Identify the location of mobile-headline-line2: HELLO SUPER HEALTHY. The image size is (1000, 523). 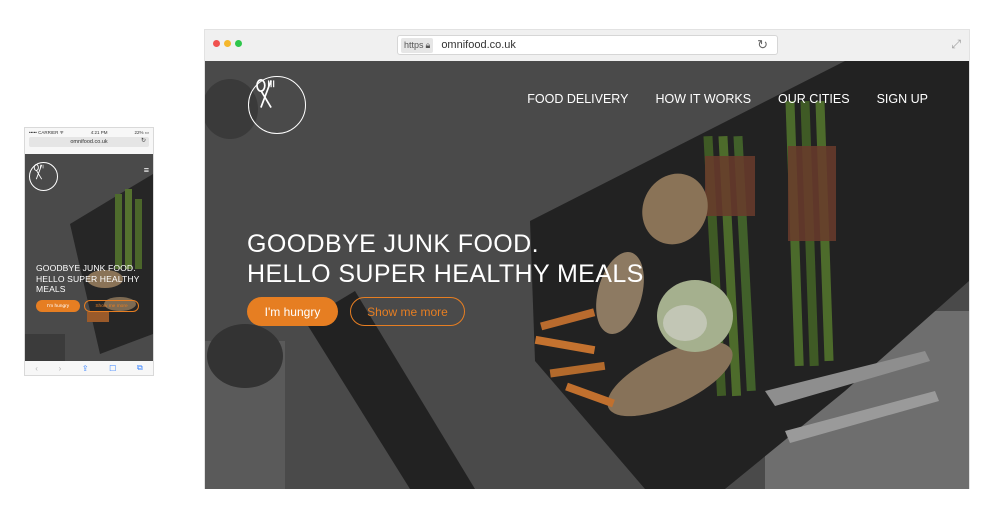
(88, 278).